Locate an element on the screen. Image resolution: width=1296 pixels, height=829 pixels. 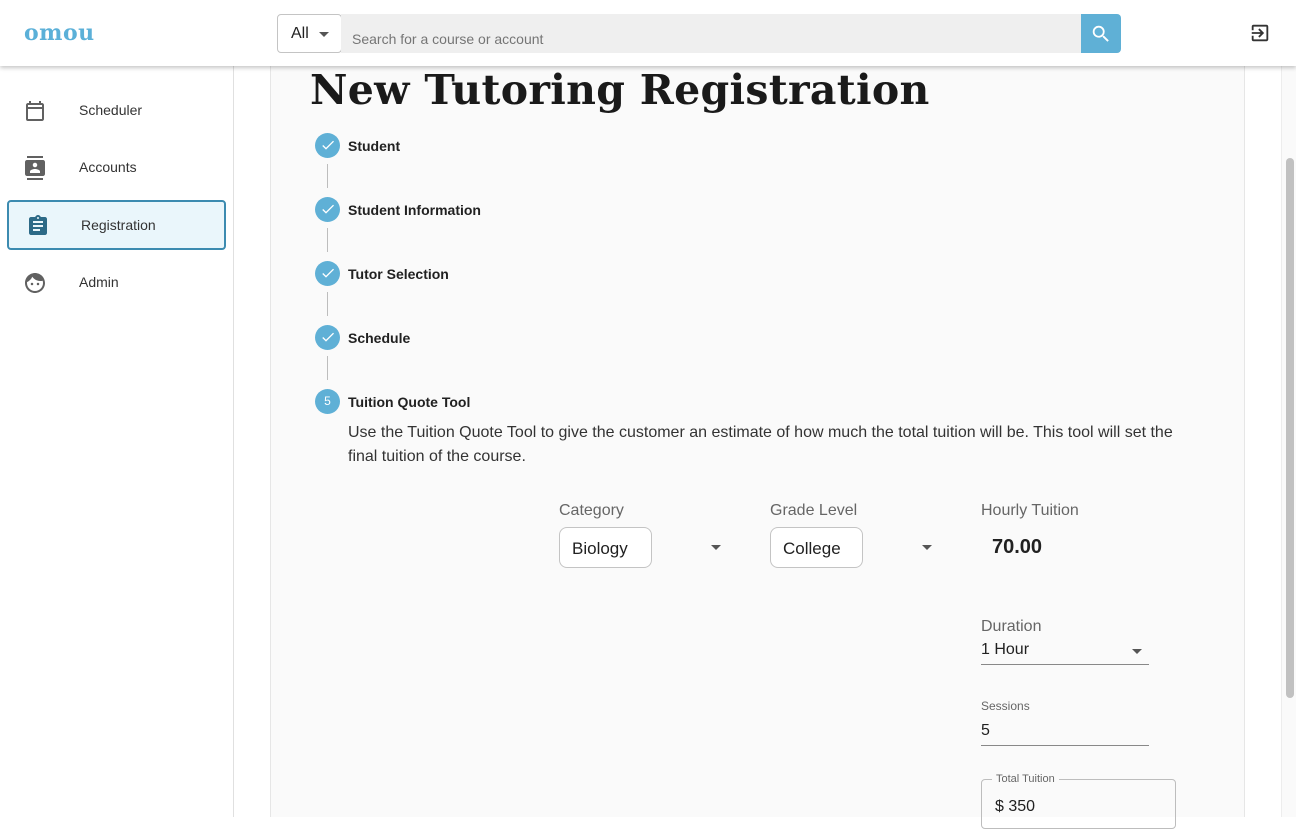
search-filter-value: All is located at coordinates (300, 33).